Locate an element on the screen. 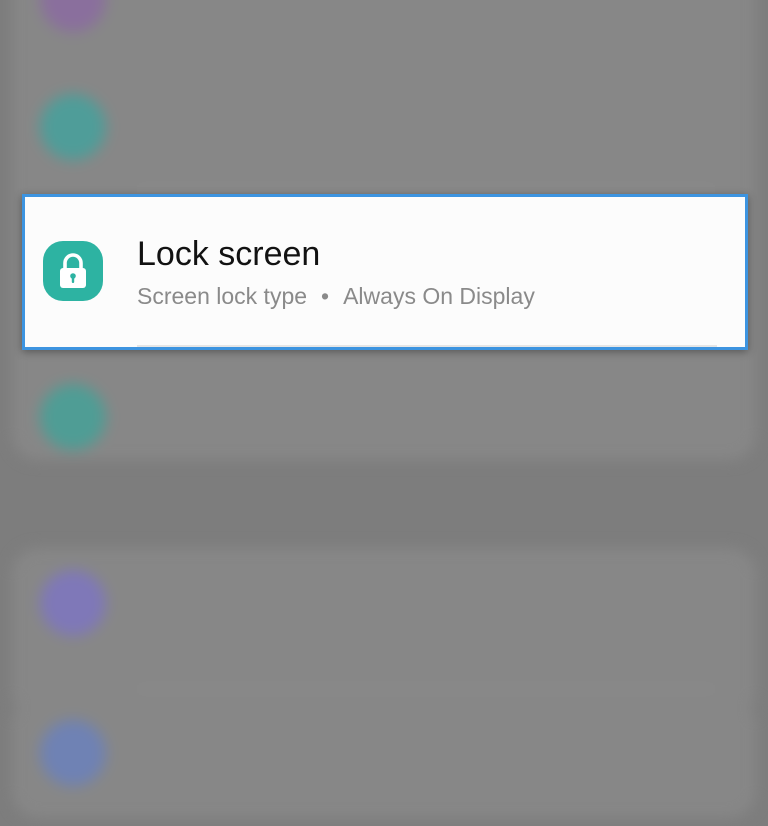 The height and width of the screenshot is (826, 768). item-subtitle: Screen lock type • Always On Display is located at coordinates (336, 296).